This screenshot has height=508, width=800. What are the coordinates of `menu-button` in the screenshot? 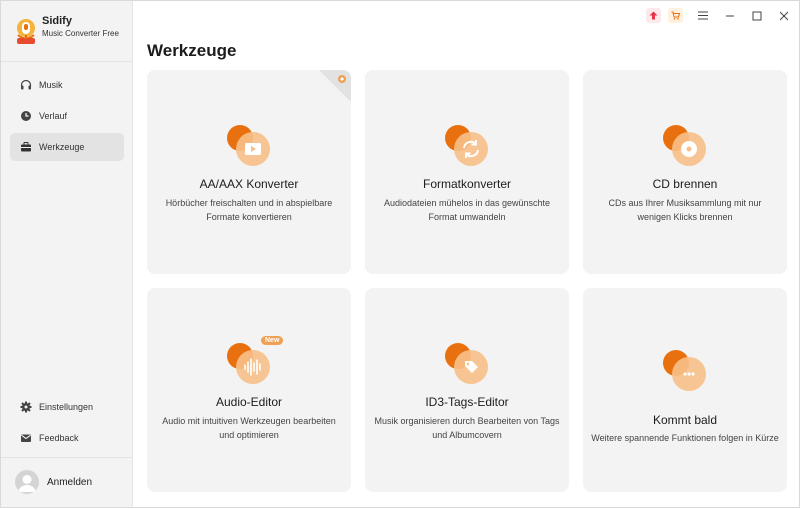 It's located at (702, 15).